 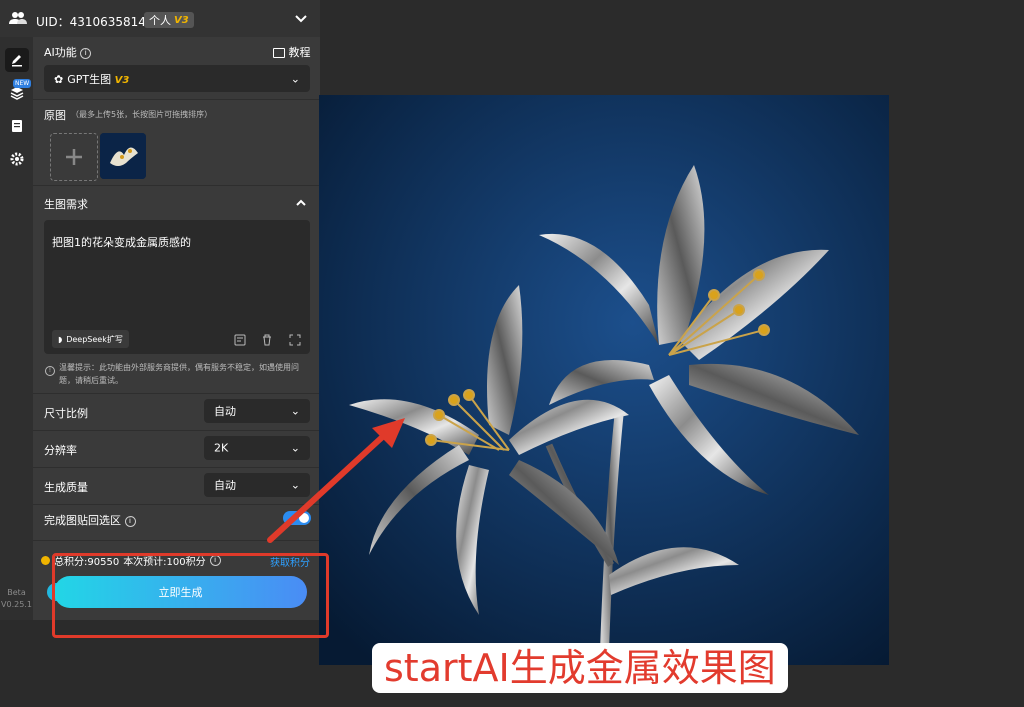 I want to click on caption-text: startAI生成金属效果图, so click(x=580, y=668).